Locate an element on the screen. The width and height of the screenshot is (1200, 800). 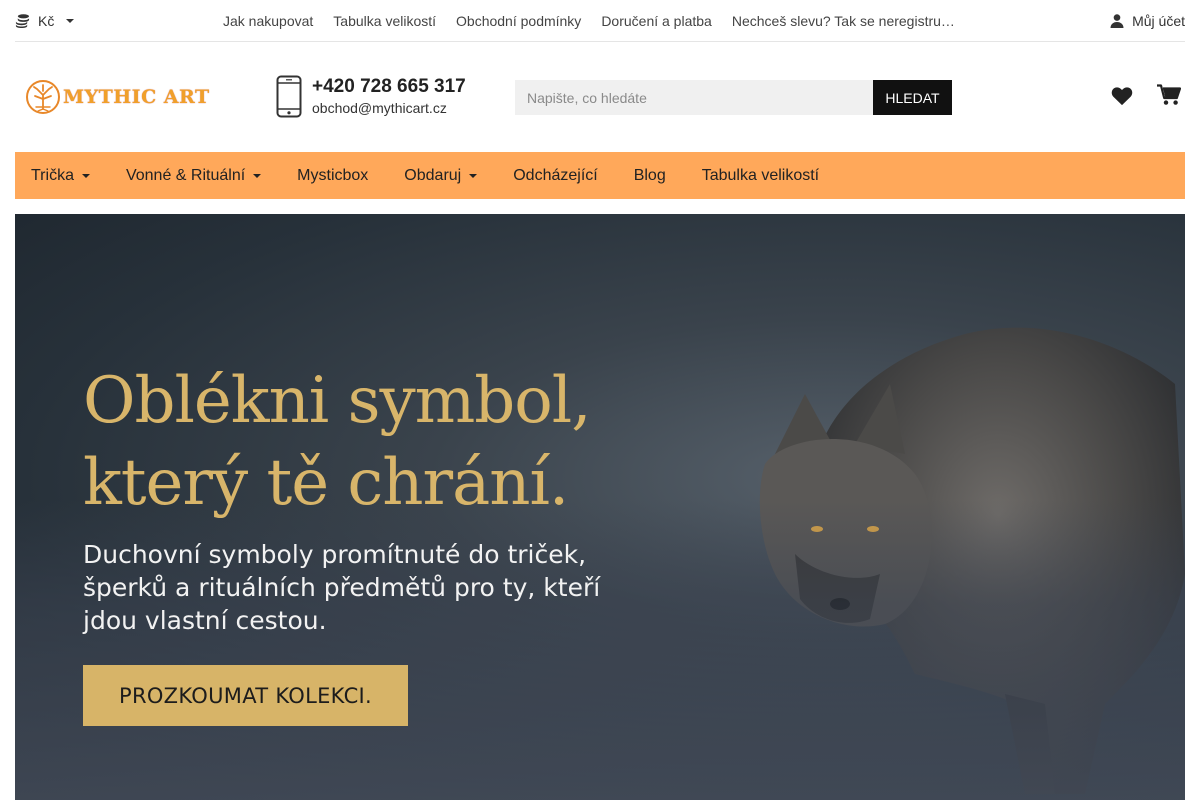
hero-subtitle-line-3: jdou vlastní cestou. is located at coordinates (205, 620).